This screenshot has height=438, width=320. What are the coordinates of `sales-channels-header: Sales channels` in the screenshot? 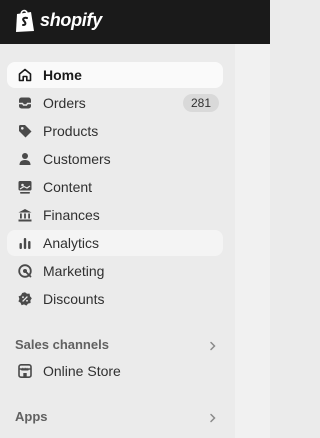 It's located at (119, 344).